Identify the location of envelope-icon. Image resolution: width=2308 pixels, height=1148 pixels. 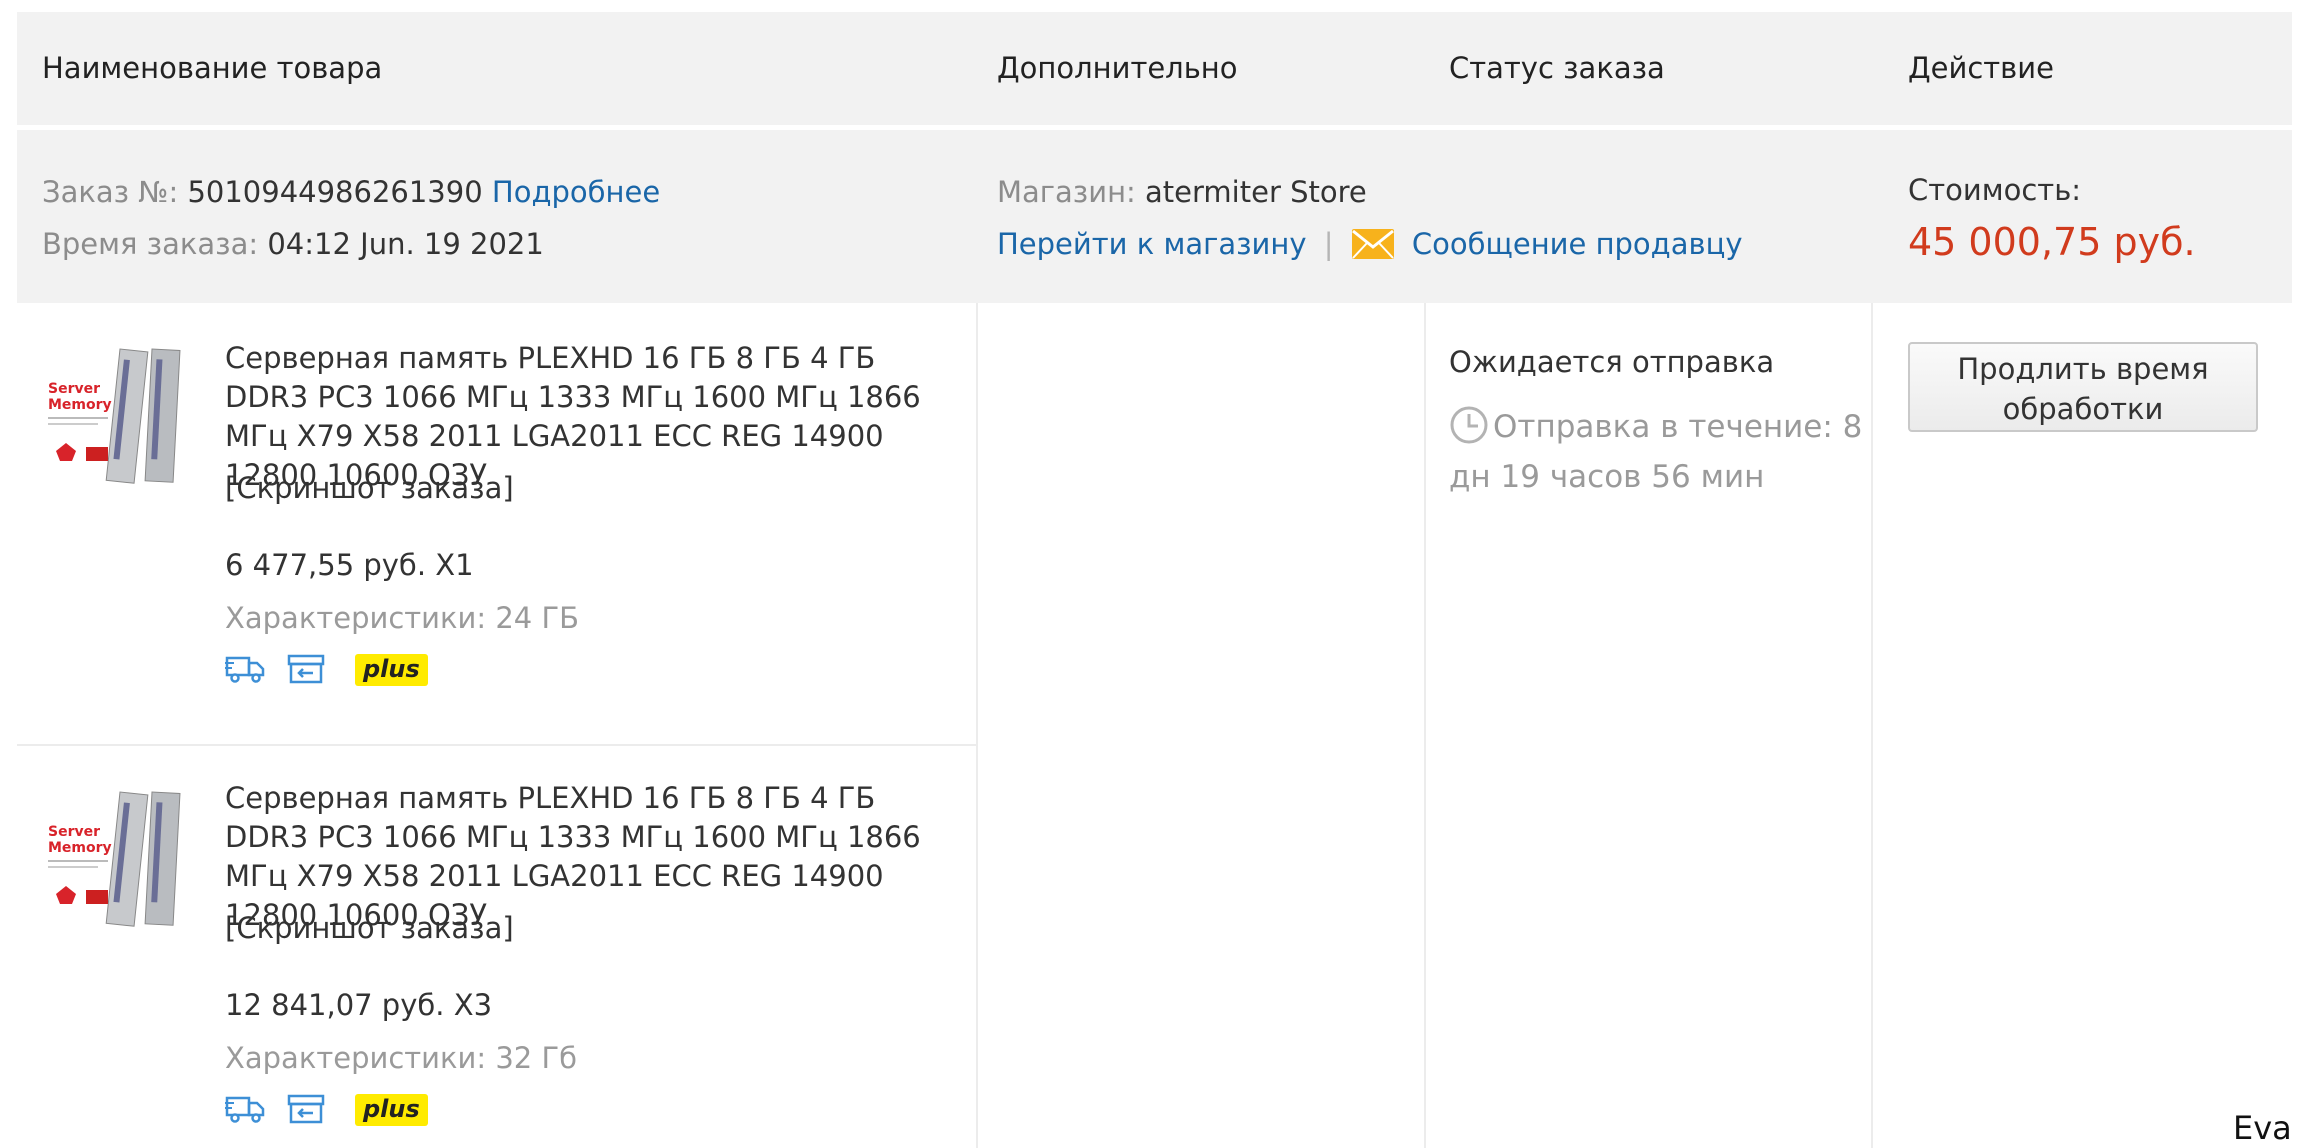
(1373, 249).